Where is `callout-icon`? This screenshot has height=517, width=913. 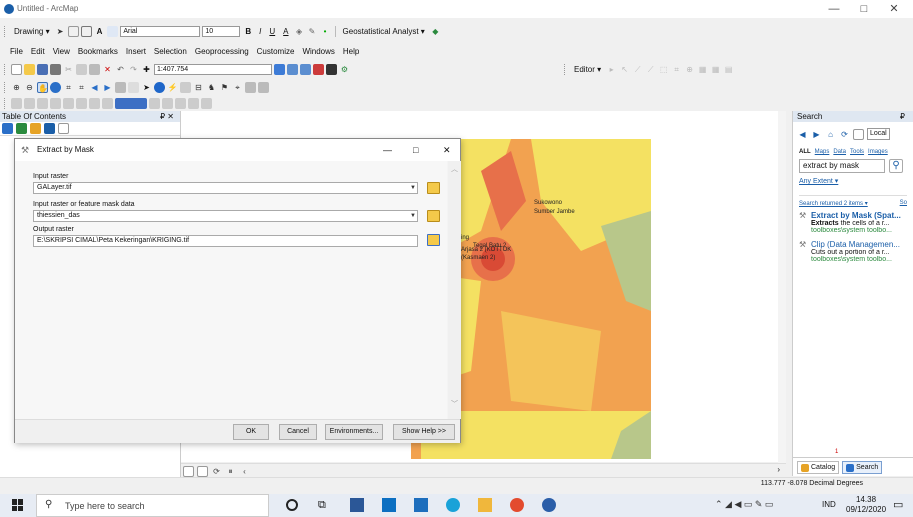 callout-icon is located at coordinates (113, 31).